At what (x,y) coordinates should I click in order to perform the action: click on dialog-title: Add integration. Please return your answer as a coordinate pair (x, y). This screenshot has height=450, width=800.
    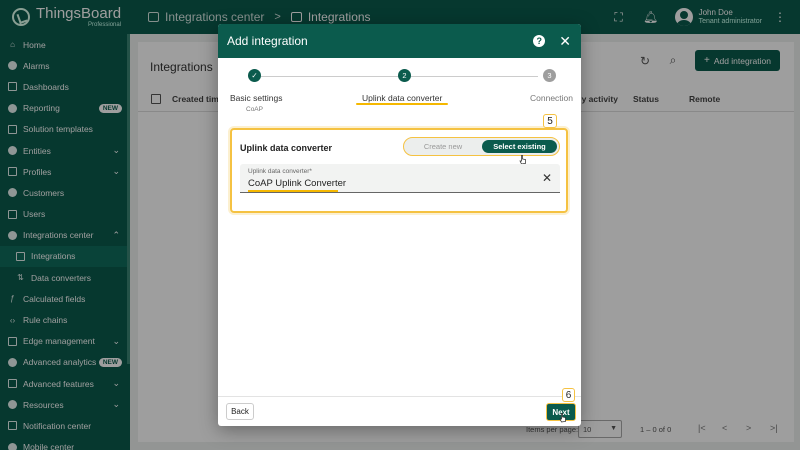
    Looking at the image, I should click on (267, 41).